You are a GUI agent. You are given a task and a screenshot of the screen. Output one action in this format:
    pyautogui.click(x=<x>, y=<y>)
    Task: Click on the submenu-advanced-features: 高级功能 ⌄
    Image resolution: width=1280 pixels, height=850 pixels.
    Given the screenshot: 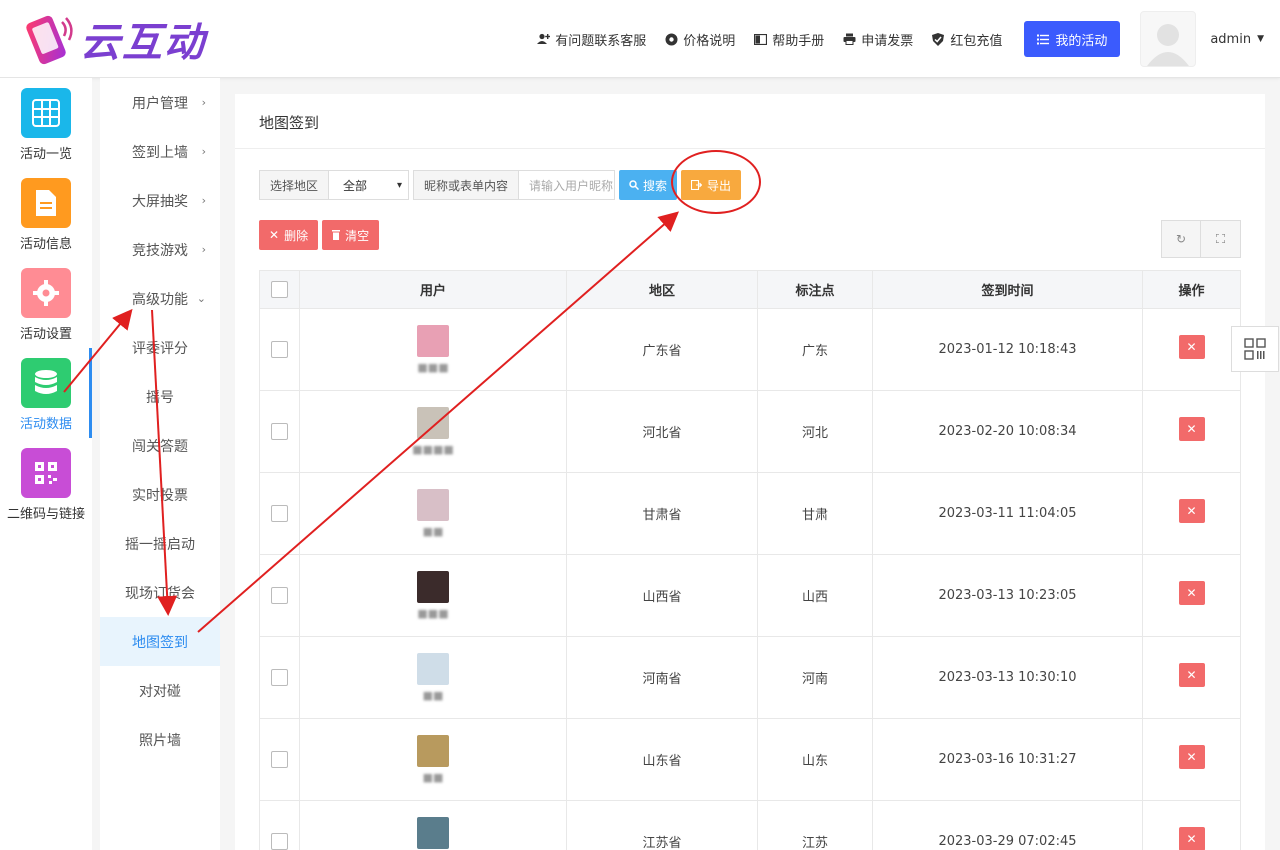 What is the action you would take?
    pyautogui.click(x=160, y=298)
    